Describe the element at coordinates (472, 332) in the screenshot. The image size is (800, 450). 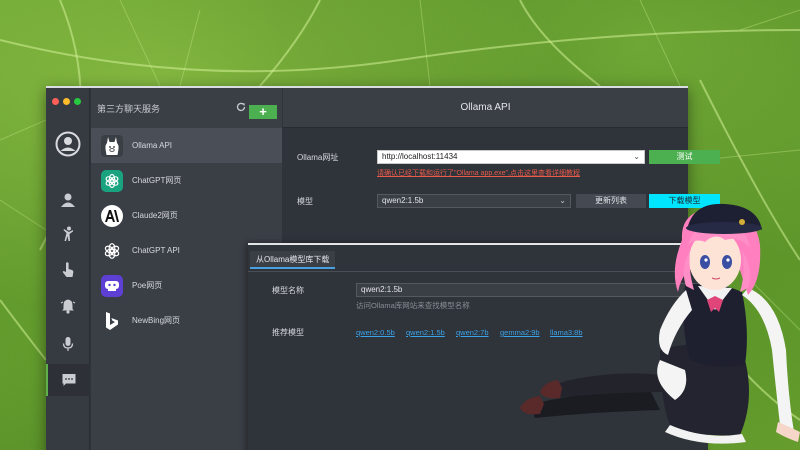
I see `recommended-model-link: qwen2:7b` at that location.